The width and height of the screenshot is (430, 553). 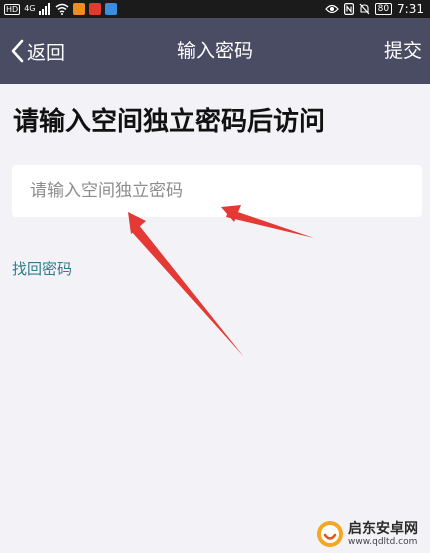 I want to click on eye-icon, so click(x=331, y=9).